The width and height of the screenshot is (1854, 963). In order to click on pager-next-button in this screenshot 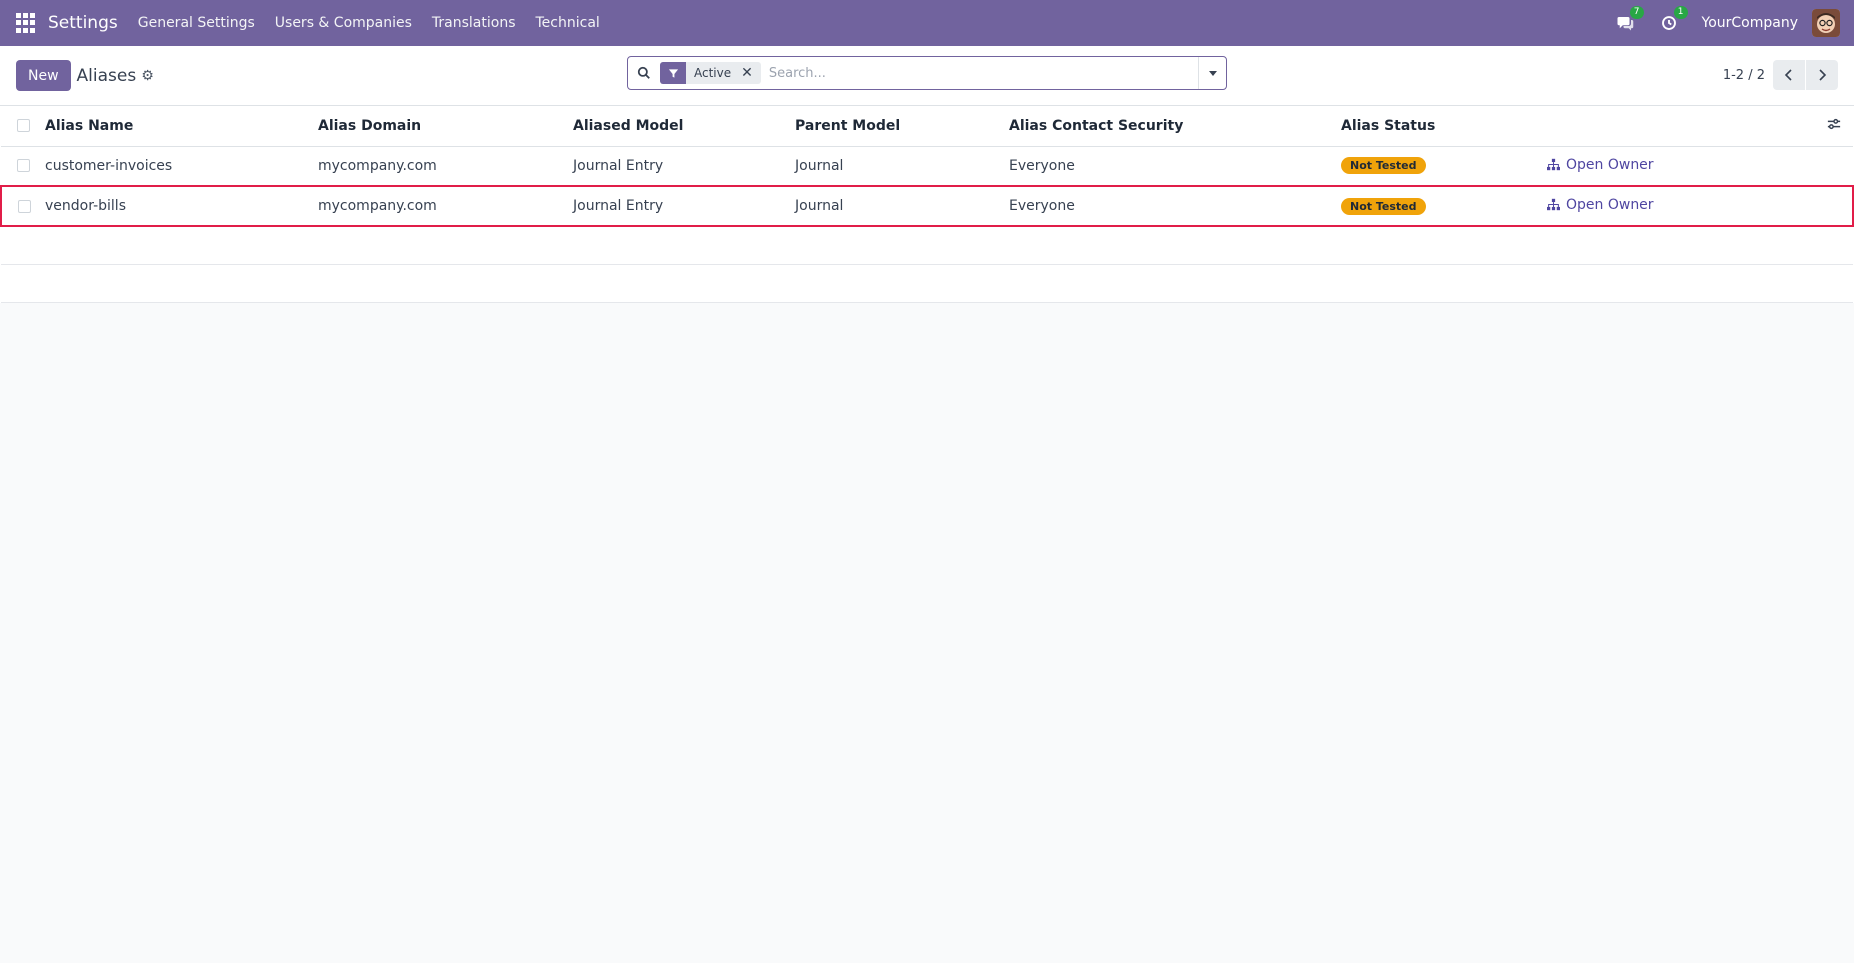, I will do `click(1822, 75)`.